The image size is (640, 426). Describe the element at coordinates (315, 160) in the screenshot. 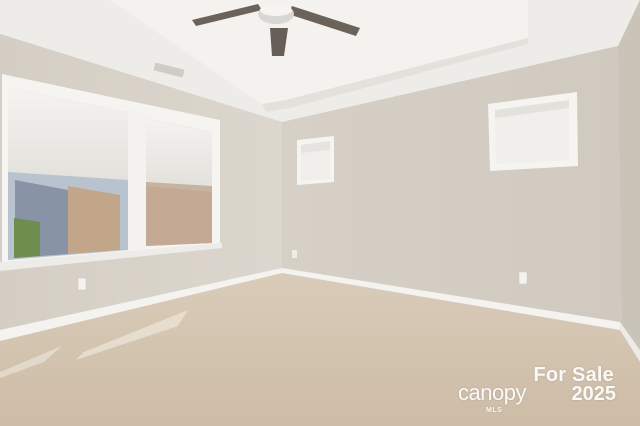

I see `small-window-center` at that location.